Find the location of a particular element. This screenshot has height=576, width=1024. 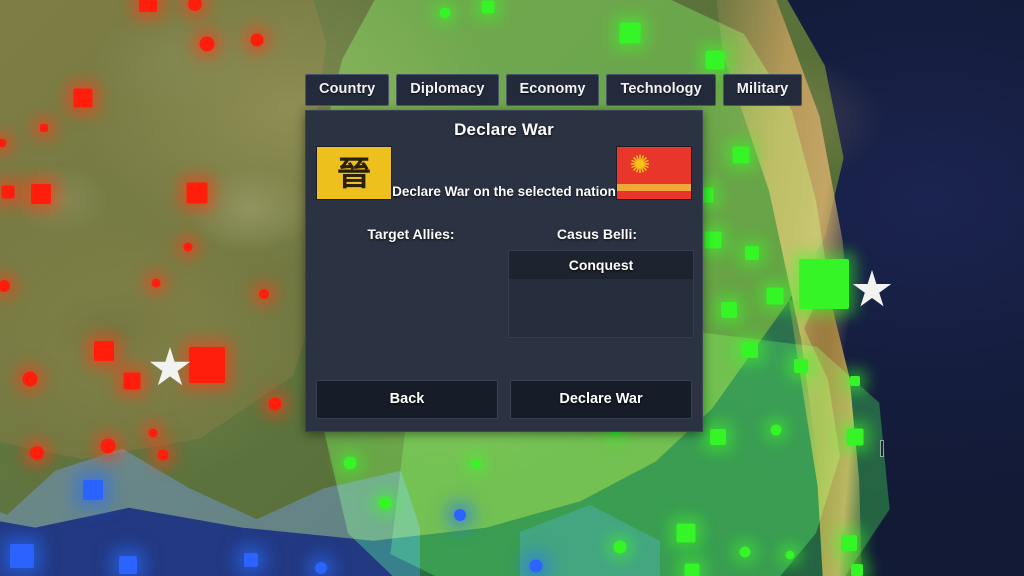

tab-economy: Economy is located at coordinates (552, 90).